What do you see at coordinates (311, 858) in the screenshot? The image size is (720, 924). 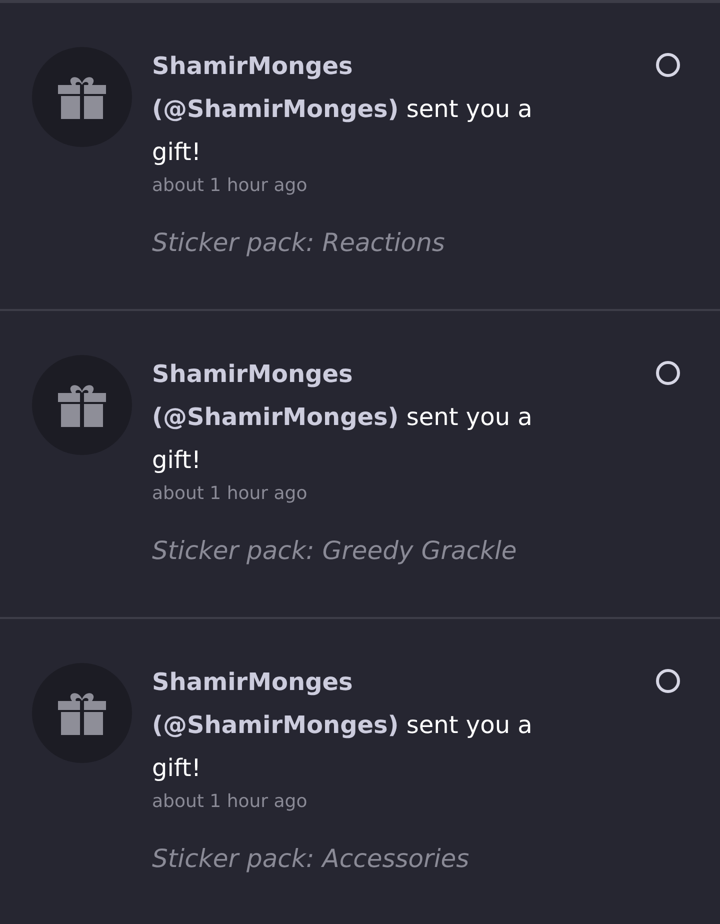 I see `gift-detail: Sticker pack: Accessories` at bounding box center [311, 858].